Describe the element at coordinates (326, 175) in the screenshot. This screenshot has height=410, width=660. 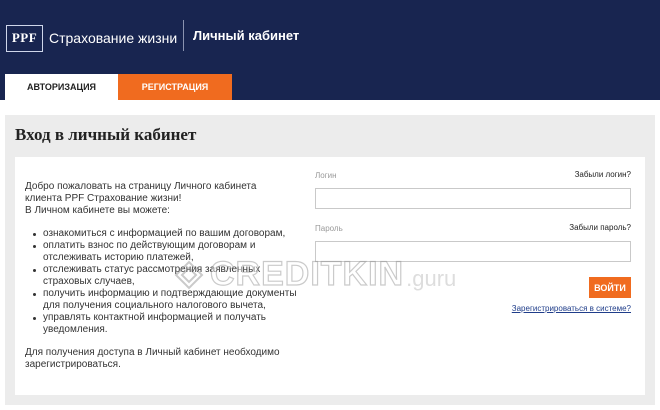
I see `login-label: Логин` at that location.